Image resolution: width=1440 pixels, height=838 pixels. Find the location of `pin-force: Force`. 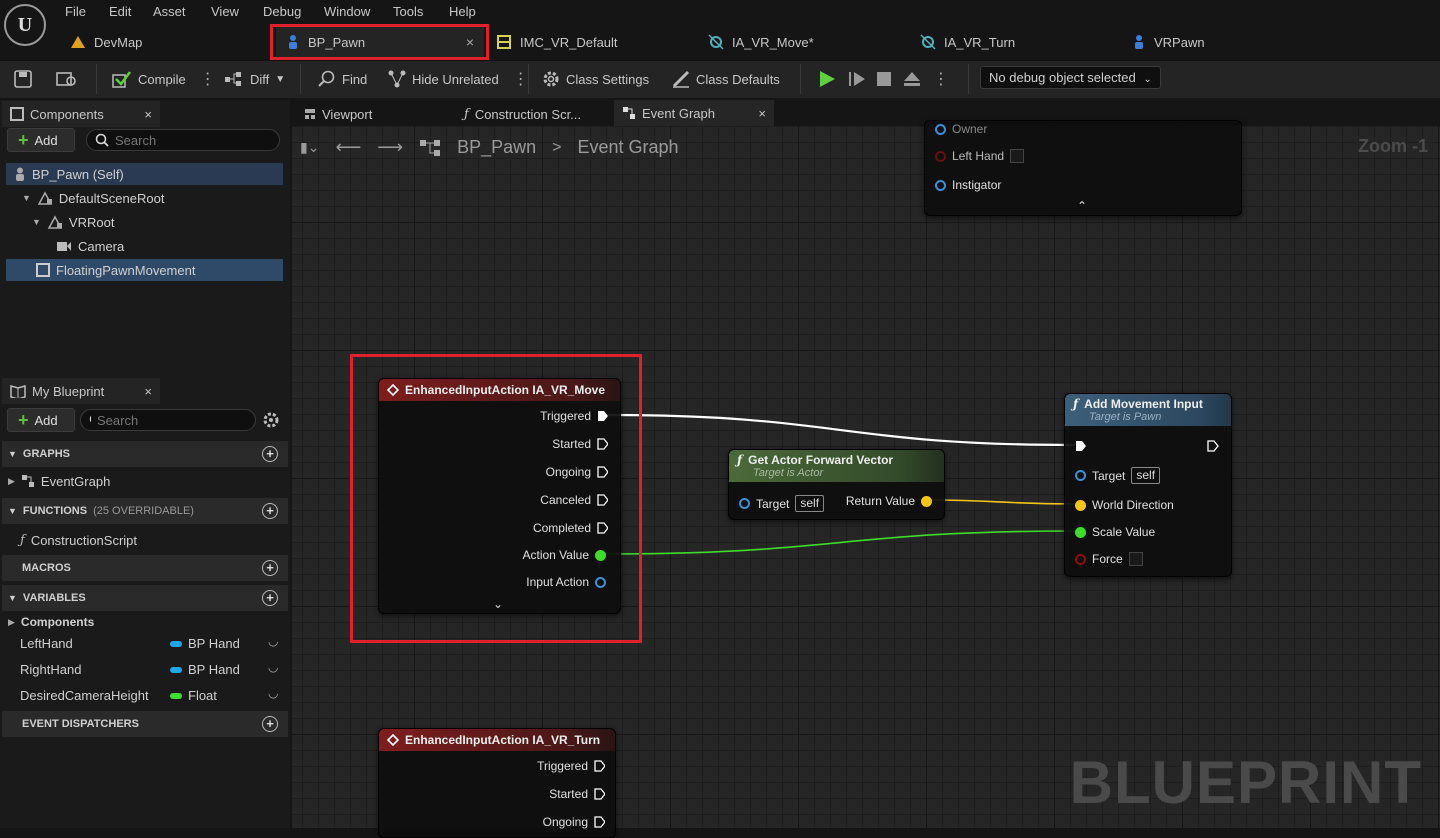

pin-force: Force is located at coordinates (1109, 559).